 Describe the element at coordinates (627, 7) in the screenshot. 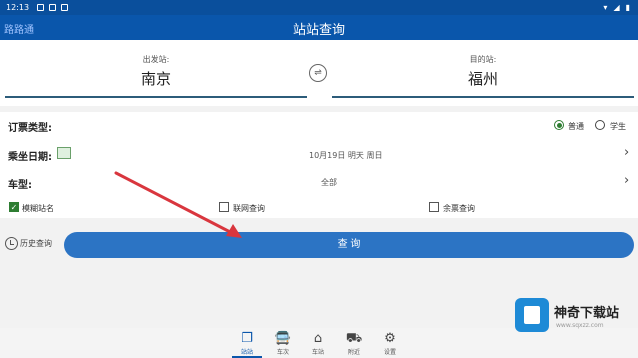

I see `battery-icon: ▮` at that location.